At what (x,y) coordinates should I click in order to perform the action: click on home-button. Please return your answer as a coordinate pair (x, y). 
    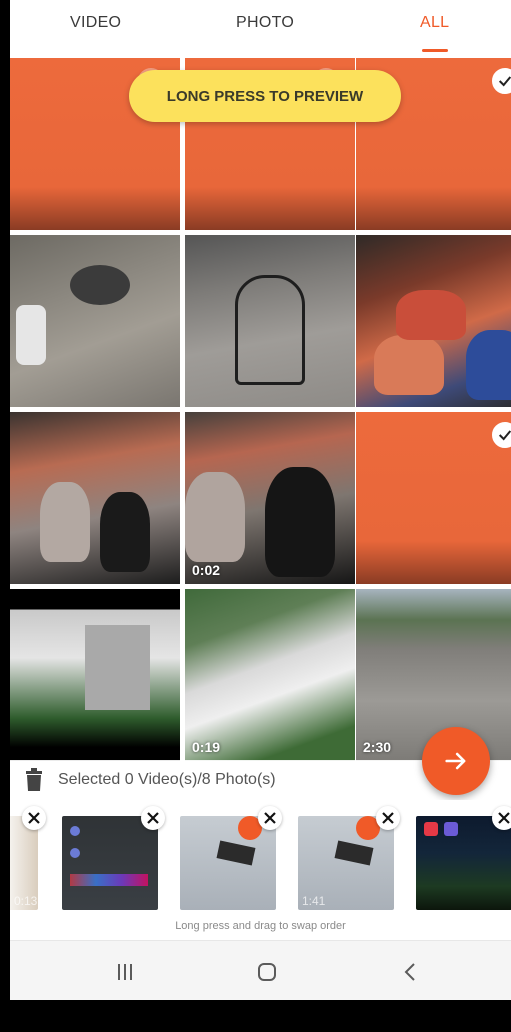
    Looking at the image, I should click on (267, 972).